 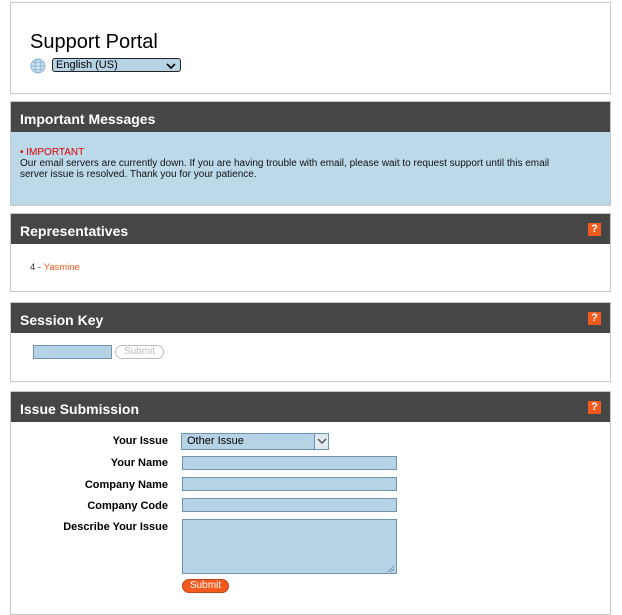 I want to click on describe-issue-textarea, so click(x=289, y=546).